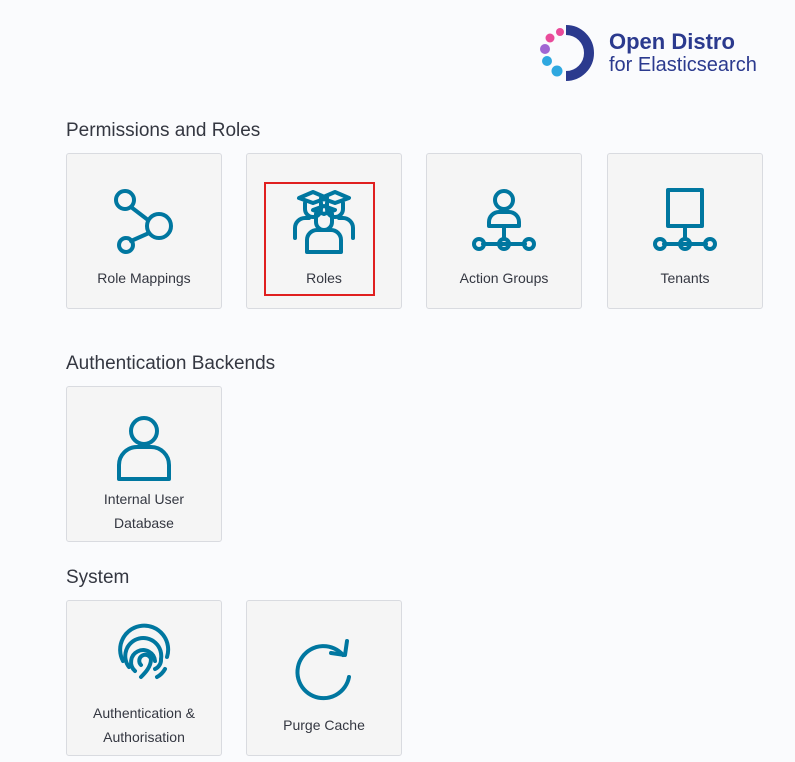 The height and width of the screenshot is (762, 795). I want to click on internal-user-label-line2: Database, so click(144, 523).